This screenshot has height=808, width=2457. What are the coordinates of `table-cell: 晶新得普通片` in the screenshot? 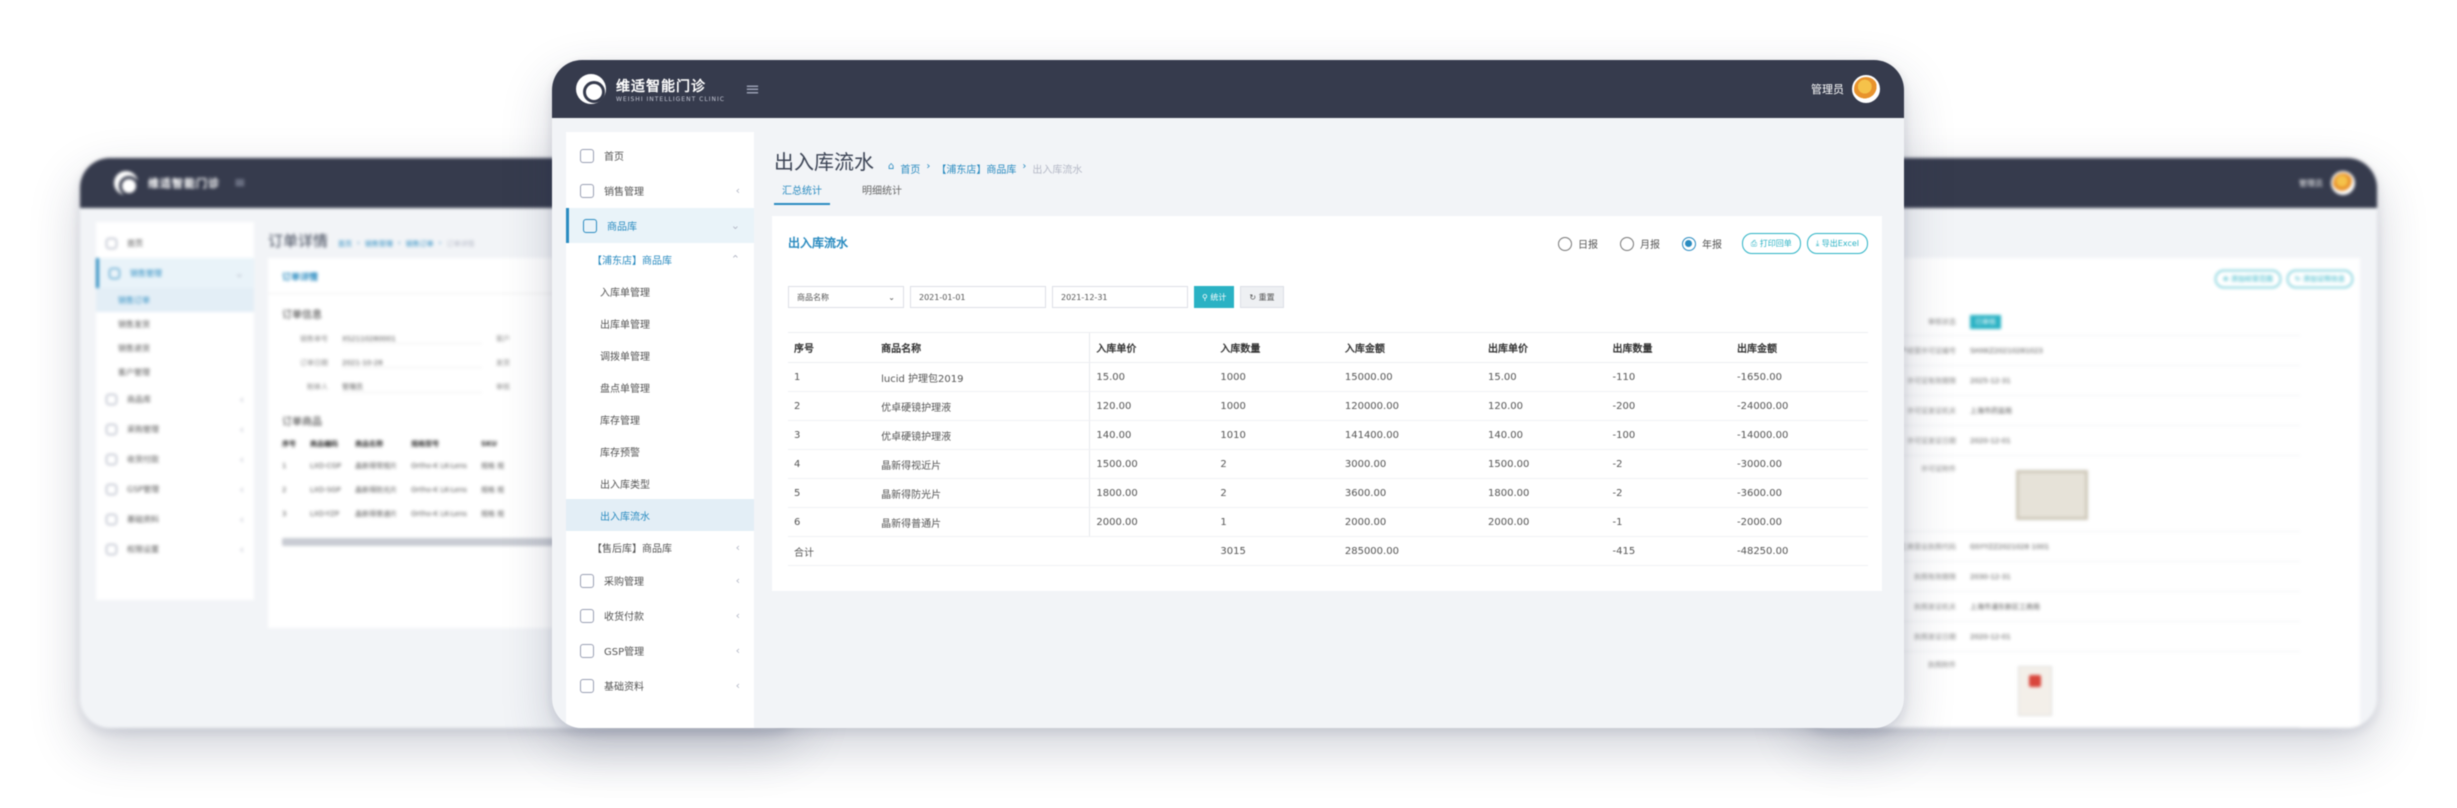 It's located at (982, 522).